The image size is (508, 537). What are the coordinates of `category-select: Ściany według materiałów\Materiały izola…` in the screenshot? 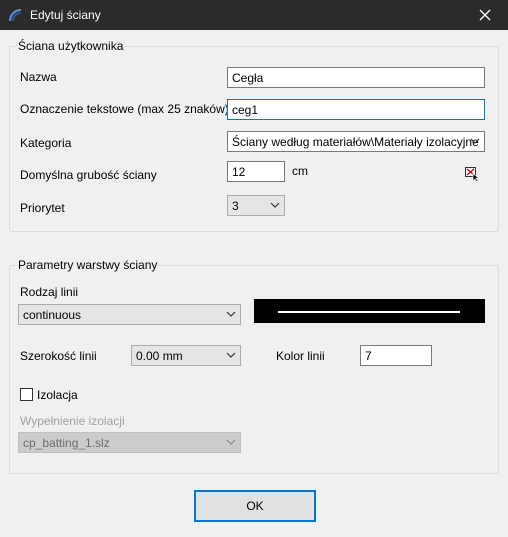 It's located at (356, 141).